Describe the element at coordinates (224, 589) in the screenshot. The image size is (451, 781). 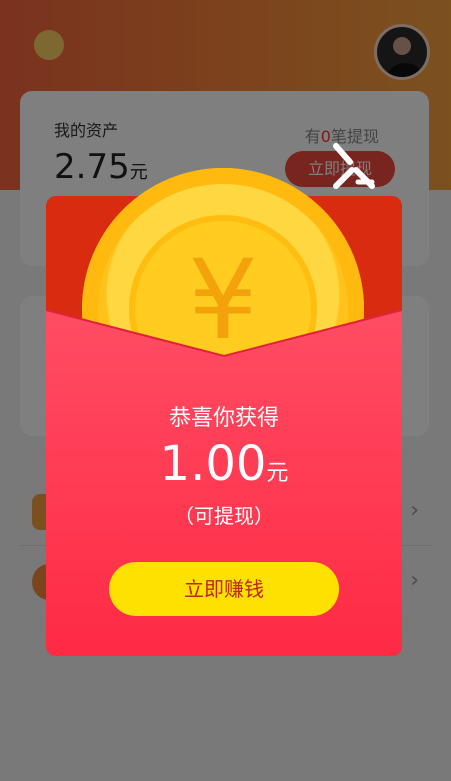
I see `earn-money-button: 立即赚钱` at that location.